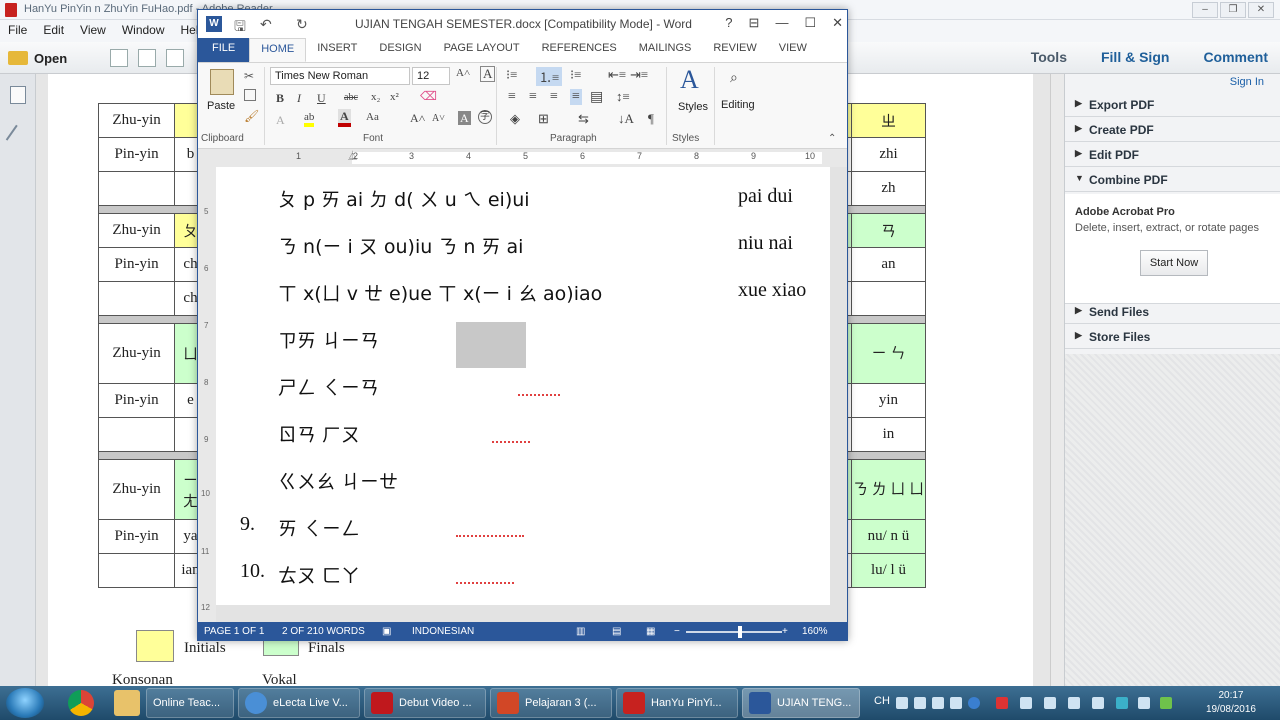 Image resolution: width=1280 pixels, height=720 pixels. Describe the element at coordinates (512, 97) in the screenshot. I see `align-left-icon: ≡` at that location.